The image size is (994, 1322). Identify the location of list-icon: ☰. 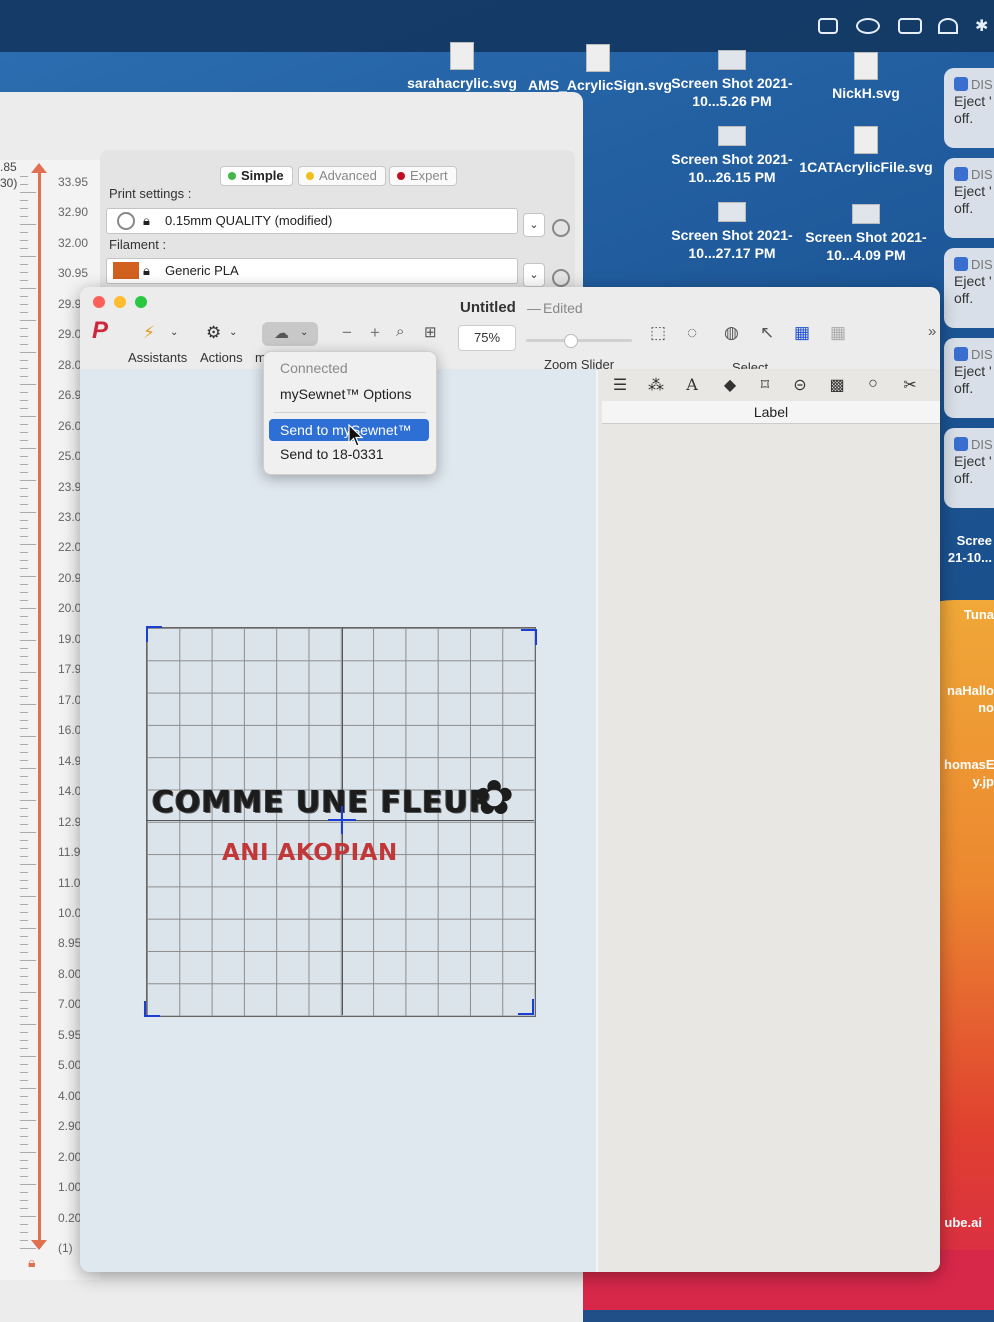
(620, 385).